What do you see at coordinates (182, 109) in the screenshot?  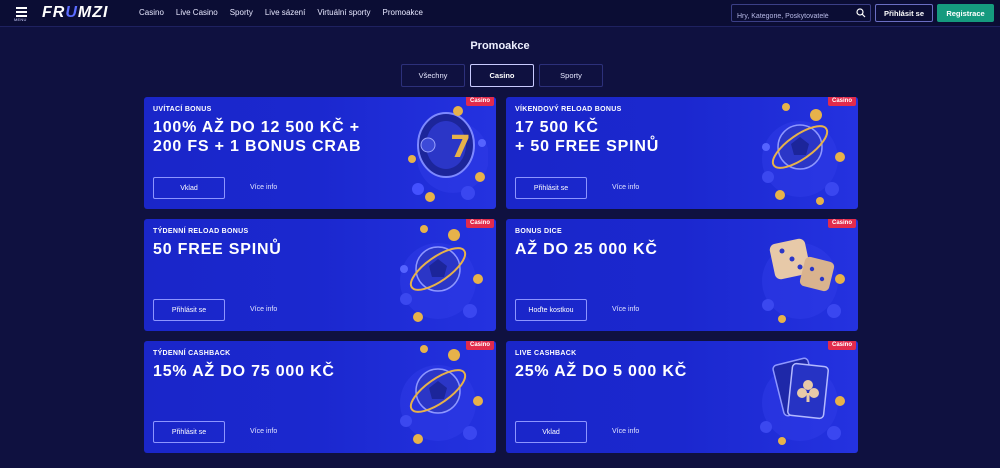 I see `promo-subtitle: UVÍTACÍ BONUS` at bounding box center [182, 109].